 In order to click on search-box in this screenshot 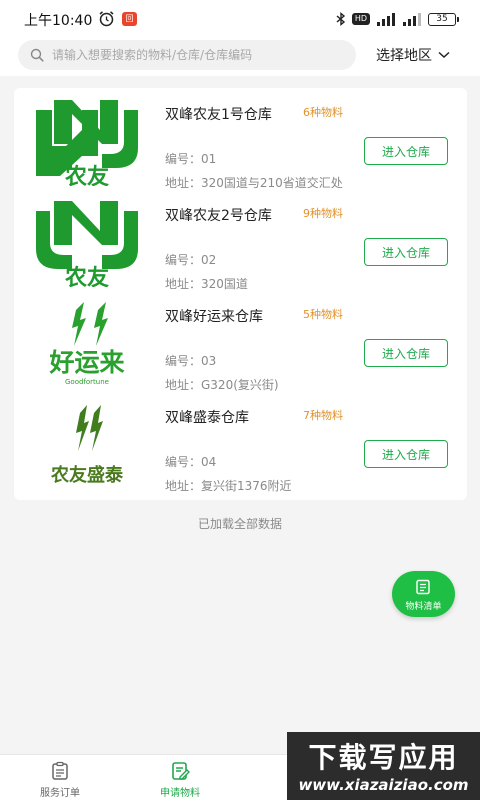, I will do `click(187, 55)`.